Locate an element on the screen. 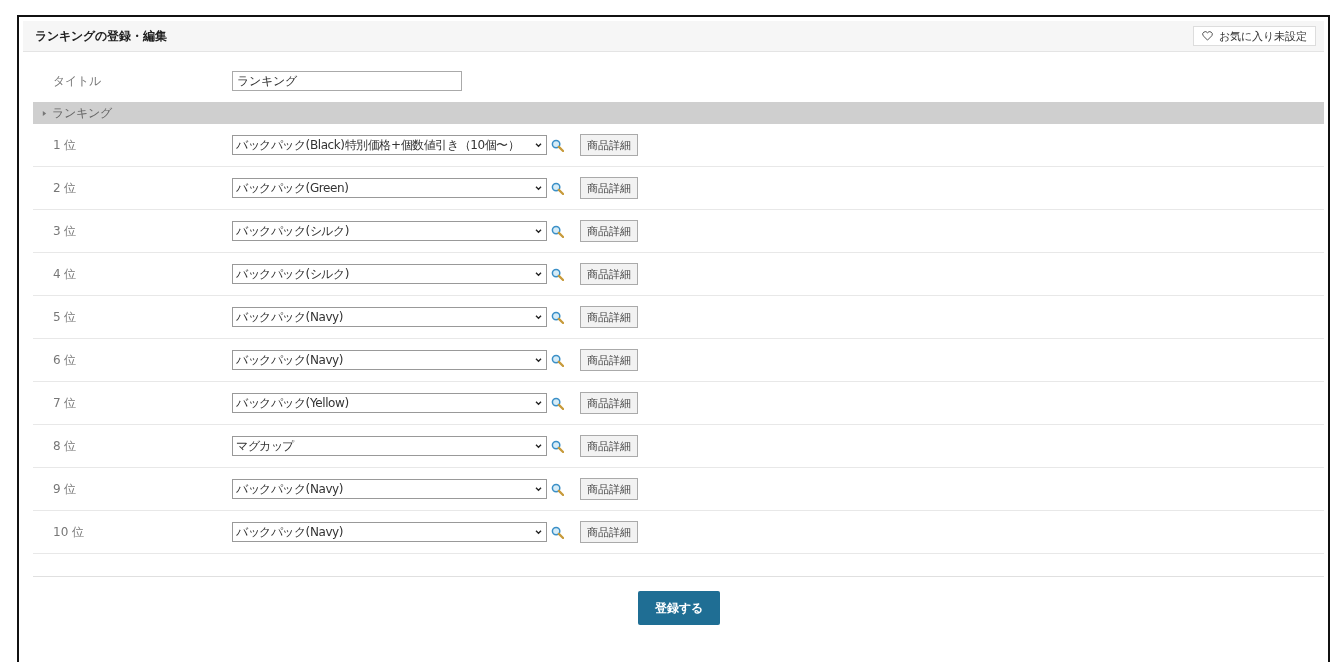  product-select: バックパック(Black)特別価格+個数値引き（10個〜） is located at coordinates (389, 145).